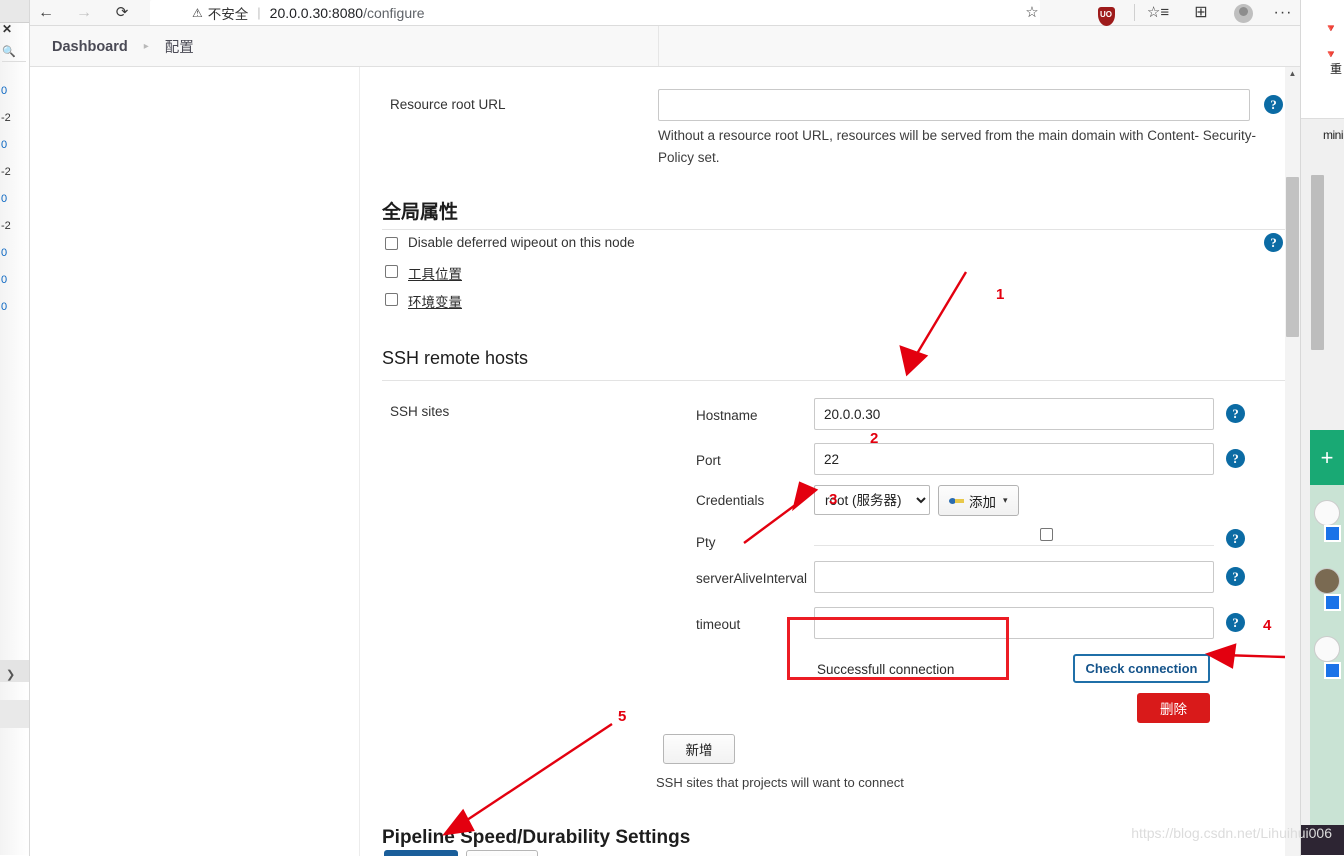 This screenshot has width=1344, height=856. Describe the element at coordinates (1317, 262) in the screenshot. I see `bg-right-scrollbar-thumb` at that location.